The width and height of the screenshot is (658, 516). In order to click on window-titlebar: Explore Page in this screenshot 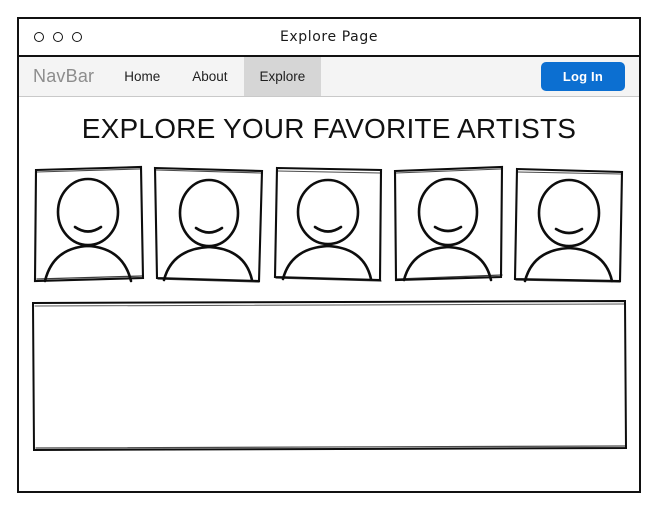, I will do `click(329, 38)`.